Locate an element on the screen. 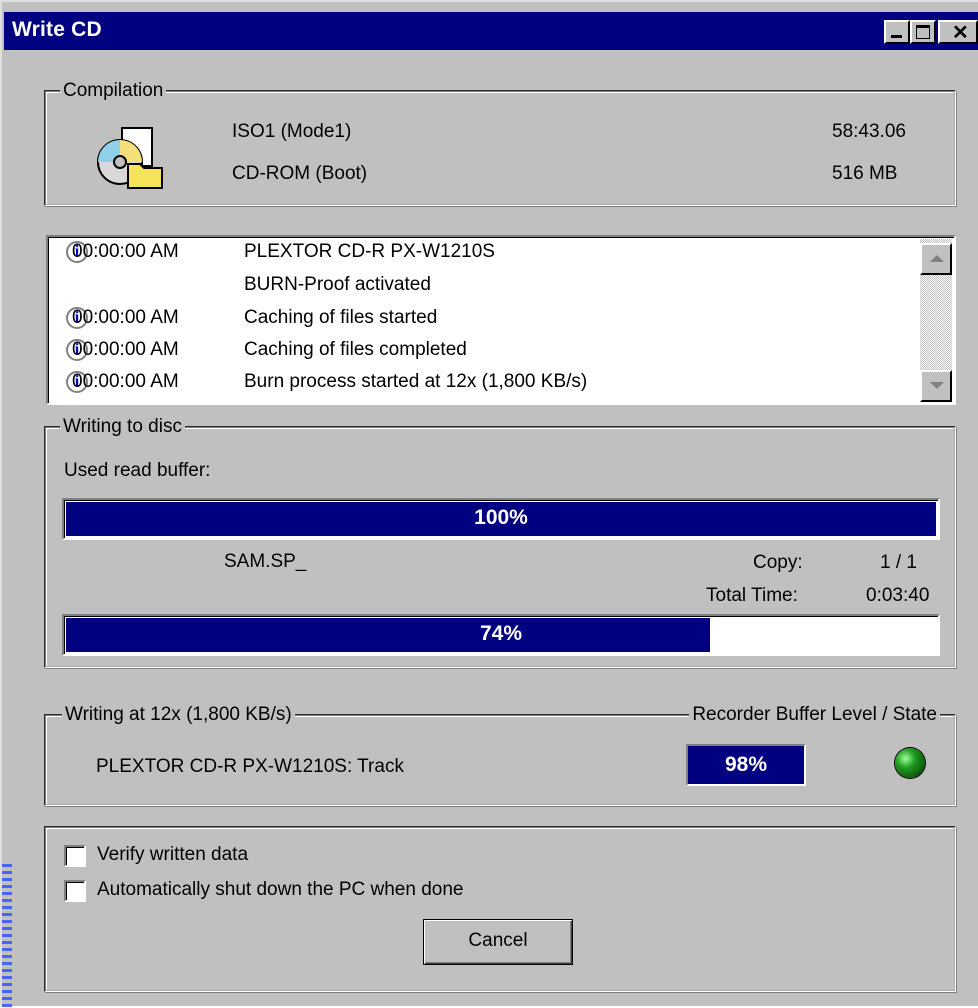 The height and width of the screenshot is (1008, 978). minimize-button is located at coordinates (897, 32).